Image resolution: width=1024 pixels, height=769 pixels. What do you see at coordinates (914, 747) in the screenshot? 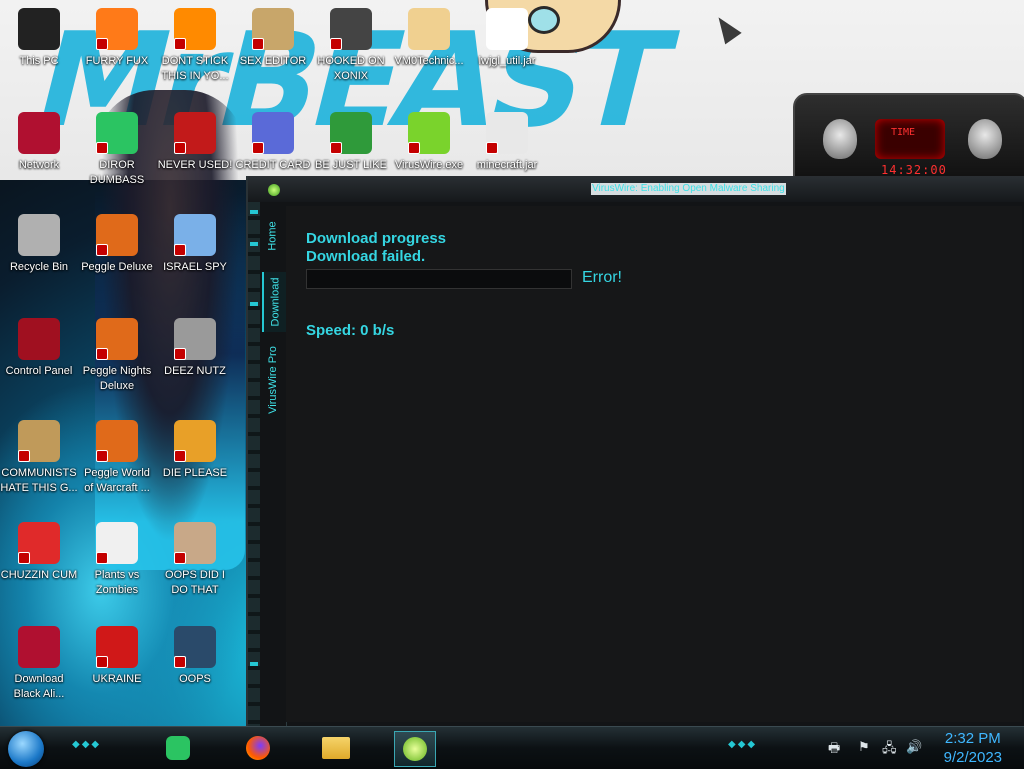
I see `volume-icon: 🔊` at bounding box center [914, 747].